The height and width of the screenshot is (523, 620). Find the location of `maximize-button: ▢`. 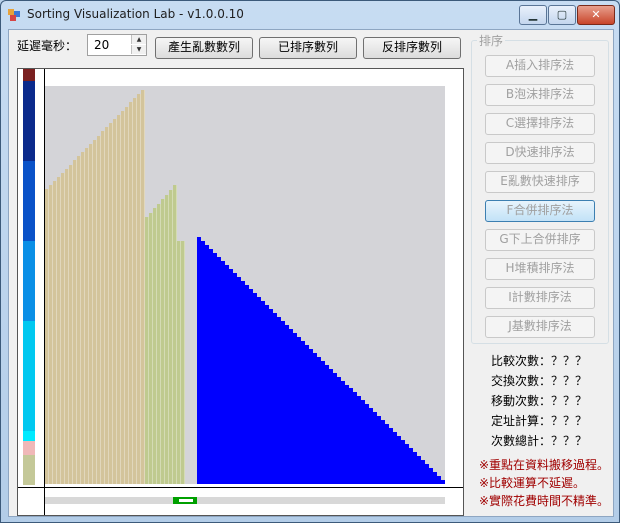

maximize-button: ▢ is located at coordinates (562, 15).